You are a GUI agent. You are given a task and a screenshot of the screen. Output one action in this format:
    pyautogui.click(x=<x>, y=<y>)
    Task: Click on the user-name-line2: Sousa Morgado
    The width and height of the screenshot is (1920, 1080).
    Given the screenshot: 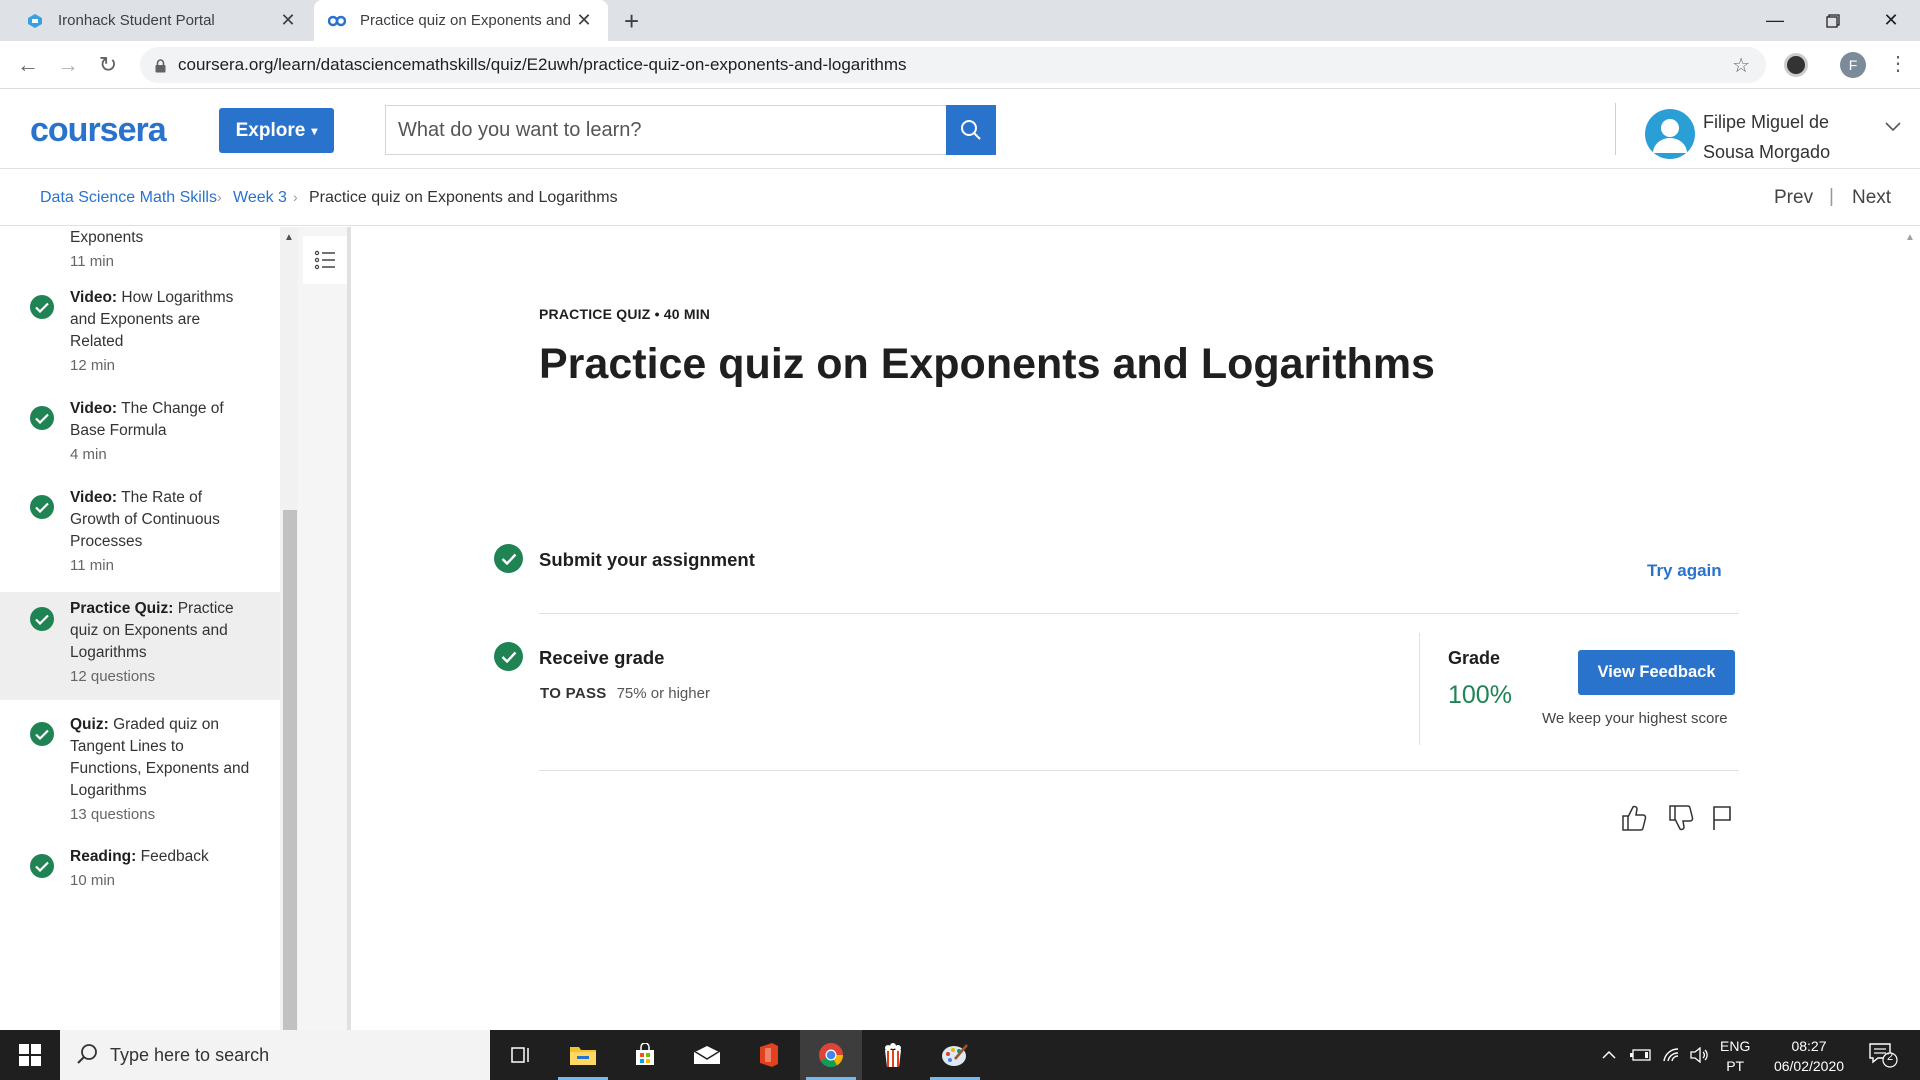 What is the action you would take?
    pyautogui.click(x=1767, y=152)
    